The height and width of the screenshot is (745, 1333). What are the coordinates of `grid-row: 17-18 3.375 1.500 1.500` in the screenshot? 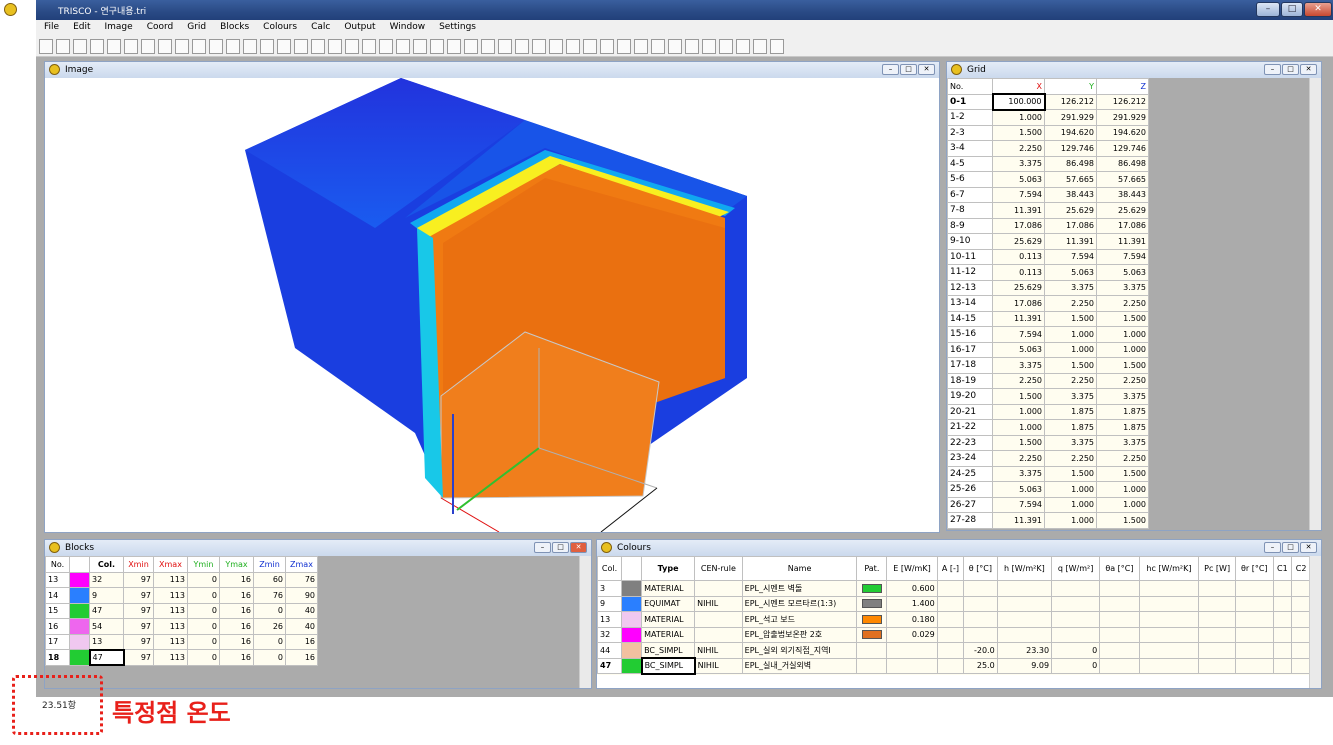 It's located at (1048, 365).